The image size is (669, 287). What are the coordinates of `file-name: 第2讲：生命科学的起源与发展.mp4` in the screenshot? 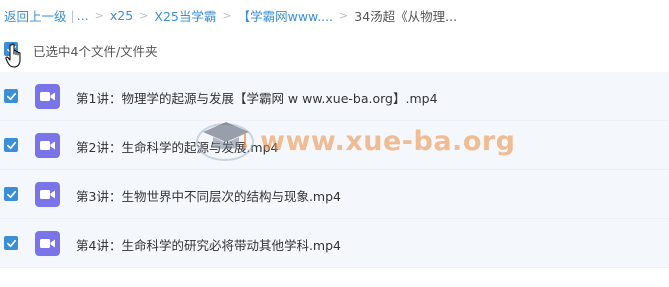 It's located at (177, 146).